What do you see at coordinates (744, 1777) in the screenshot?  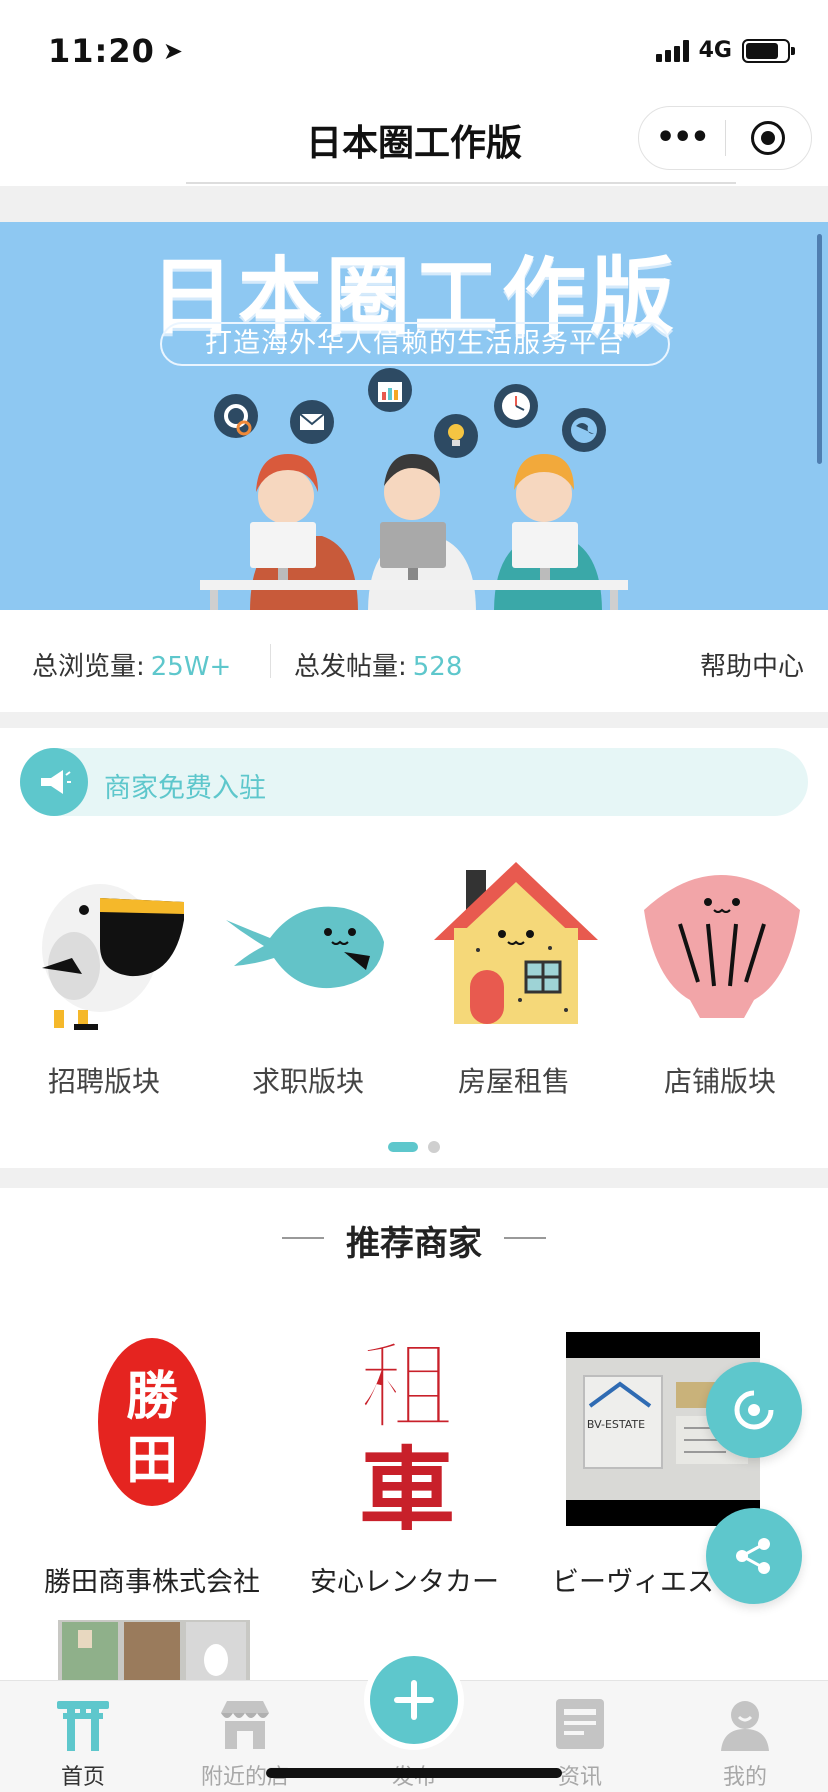 I see `tab-label: 我的` at bounding box center [744, 1777].